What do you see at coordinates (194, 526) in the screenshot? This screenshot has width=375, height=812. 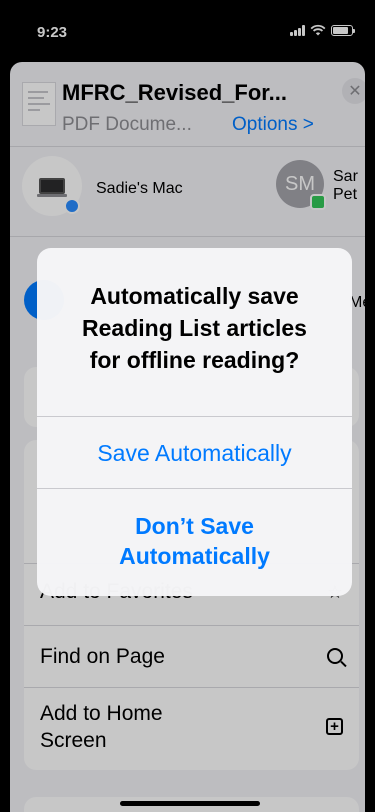 I see `dont-save-line1: Don’t Save` at bounding box center [194, 526].